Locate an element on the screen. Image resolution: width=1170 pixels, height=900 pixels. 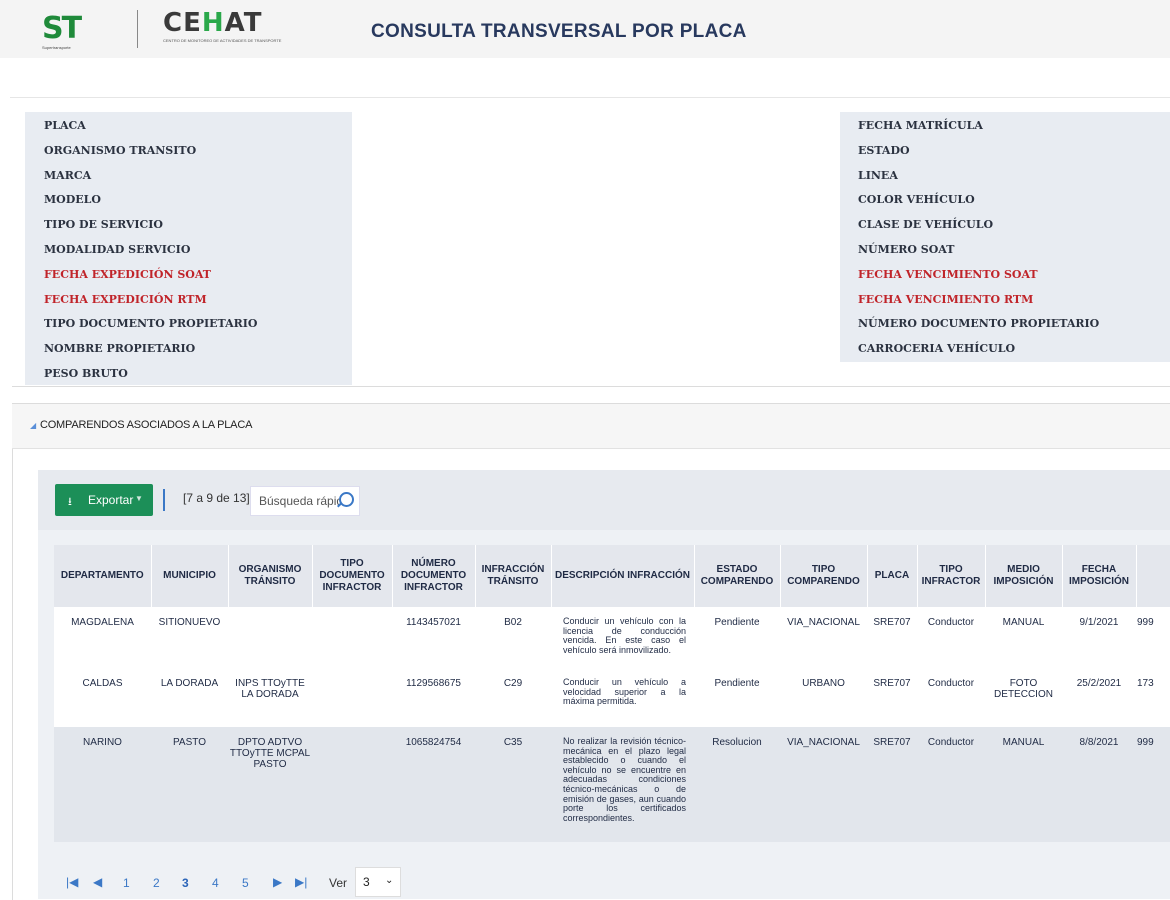
prev-page-icon: ◀ is located at coordinates (97, 882).